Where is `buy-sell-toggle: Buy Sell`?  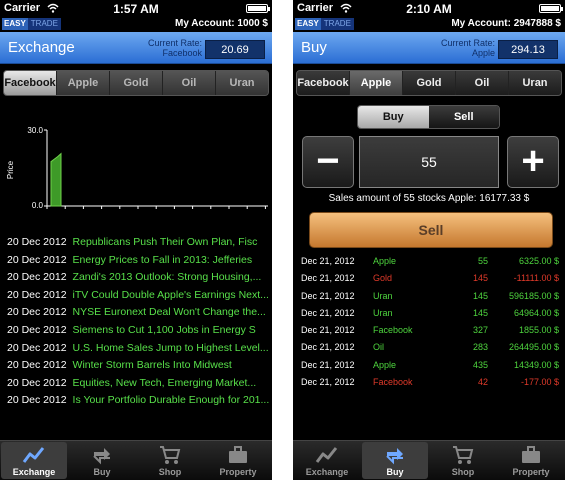
buy-sell-toggle: Buy Sell is located at coordinates (428, 117).